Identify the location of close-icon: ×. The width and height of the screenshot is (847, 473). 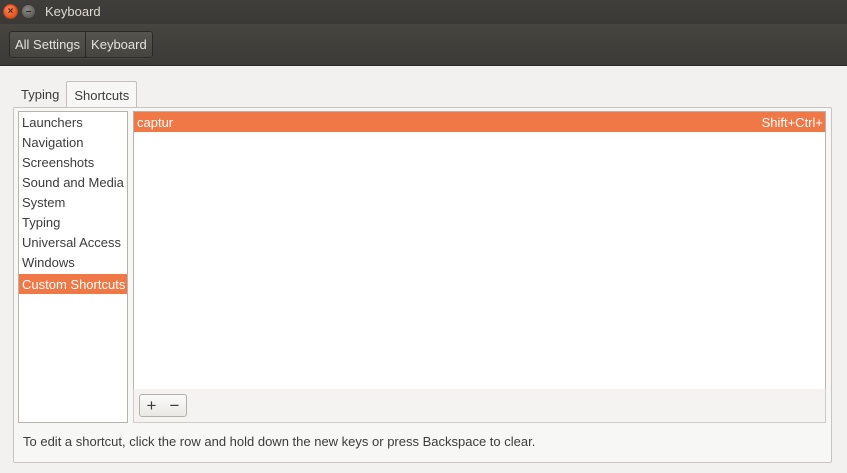
(10, 11).